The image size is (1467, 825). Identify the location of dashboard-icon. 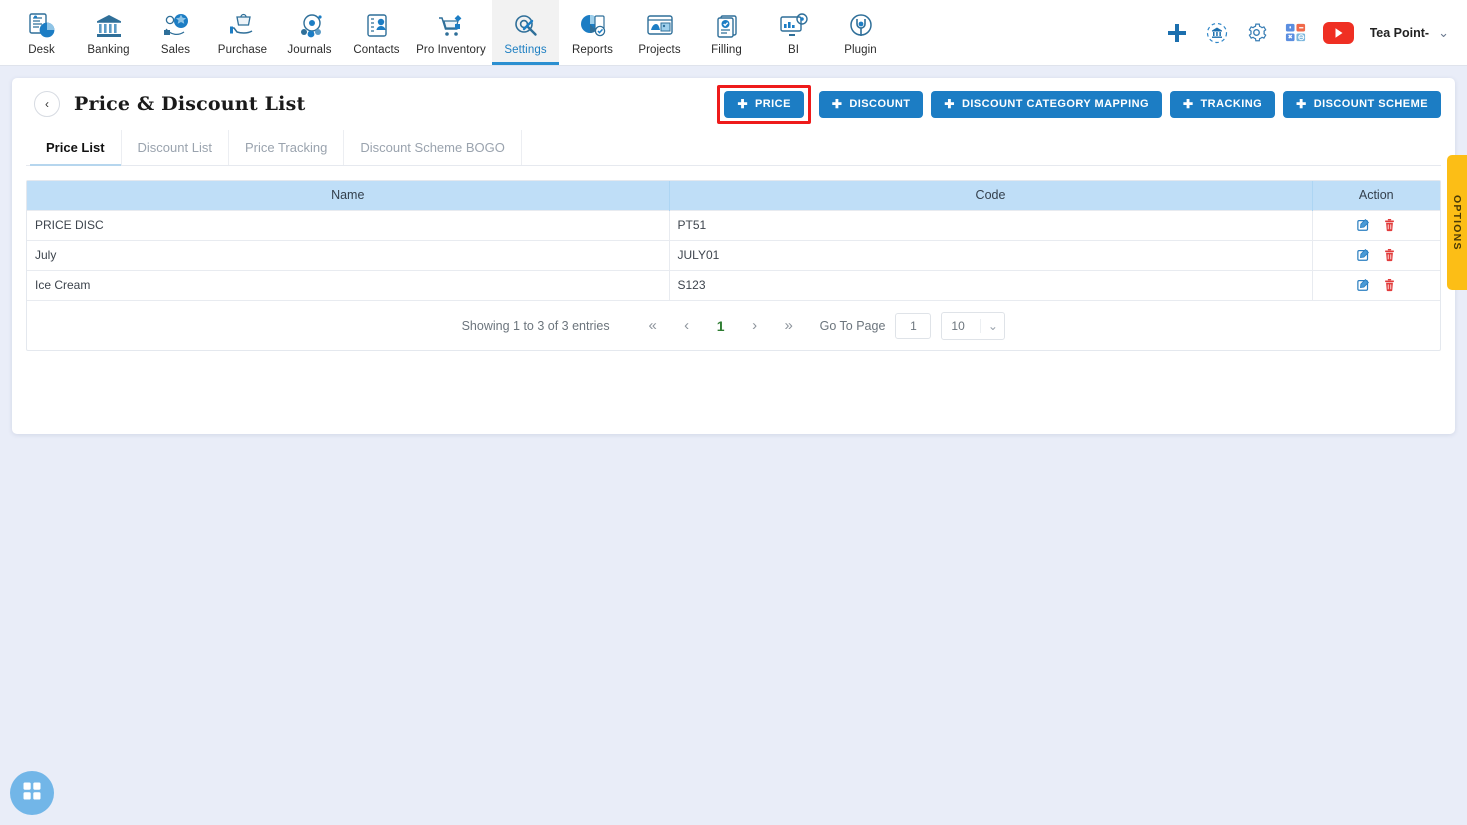
(42, 25).